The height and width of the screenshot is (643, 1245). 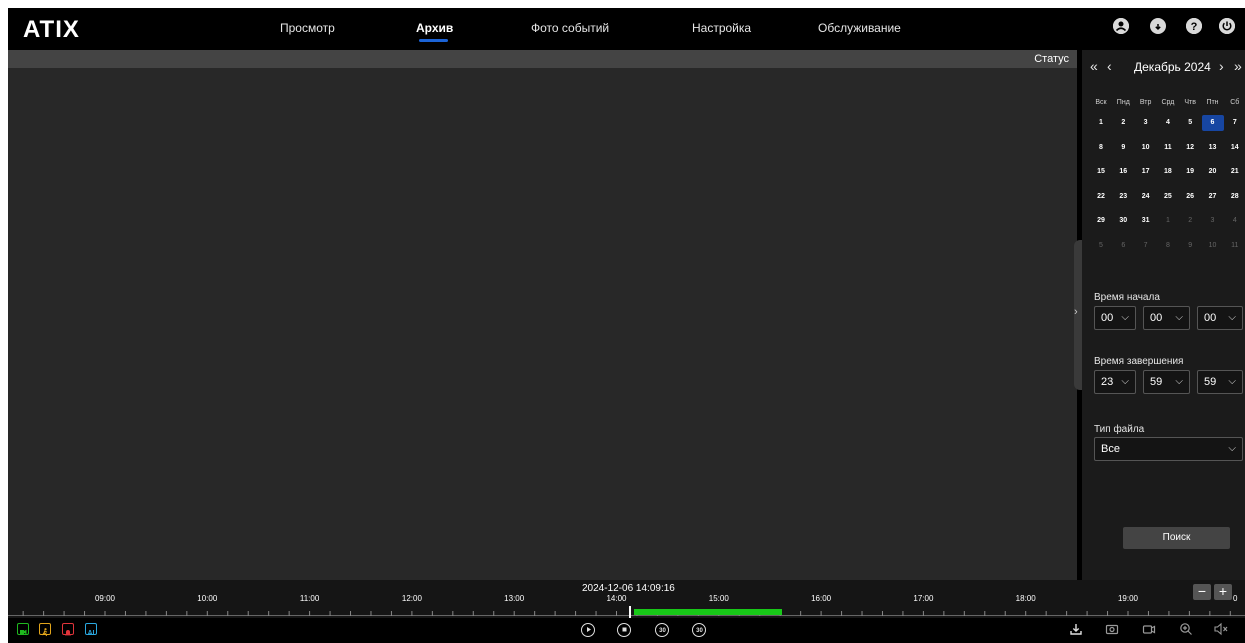 What do you see at coordinates (1221, 66) in the screenshot?
I see `next-month-icon: ›` at bounding box center [1221, 66].